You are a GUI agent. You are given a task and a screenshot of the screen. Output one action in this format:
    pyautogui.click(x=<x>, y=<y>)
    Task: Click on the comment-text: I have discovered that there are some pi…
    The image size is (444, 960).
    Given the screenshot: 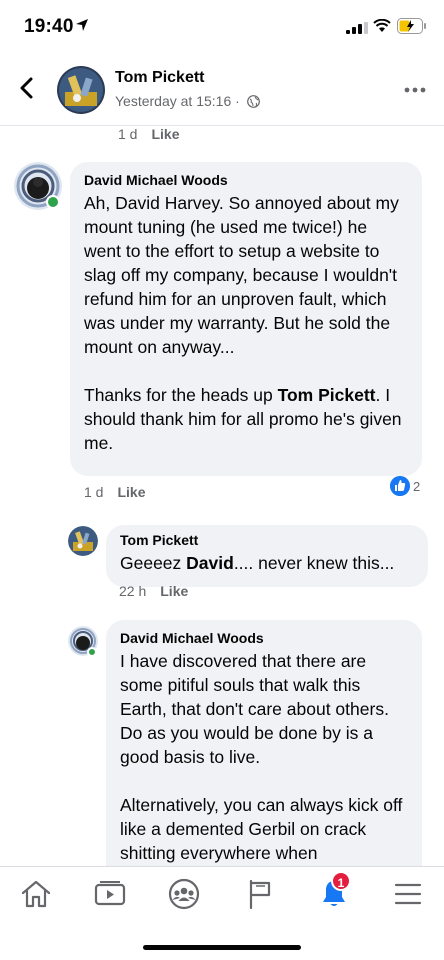 What is the action you would take?
    pyautogui.click(x=264, y=757)
    